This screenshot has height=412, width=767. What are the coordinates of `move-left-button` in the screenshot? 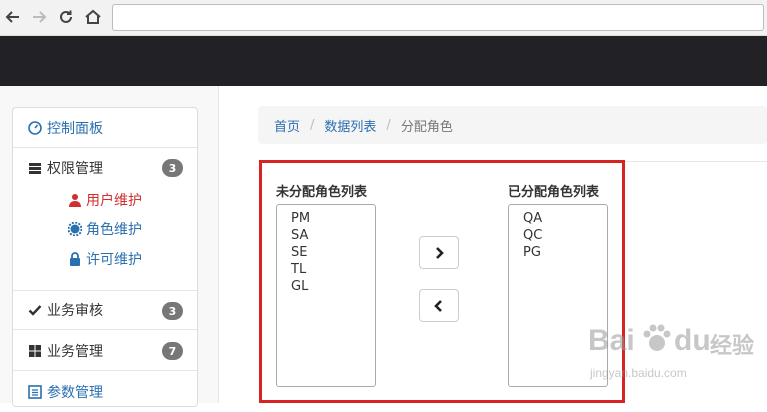 It's located at (439, 305).